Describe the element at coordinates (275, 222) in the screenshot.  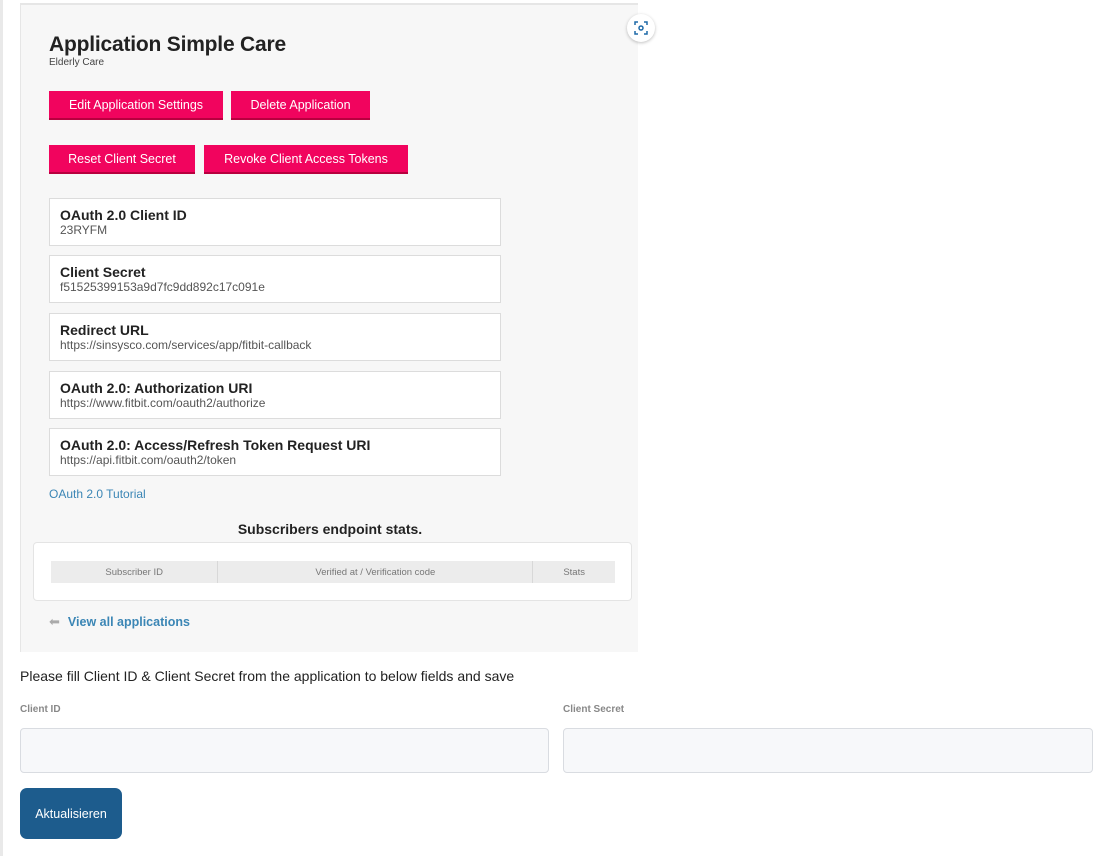
I see `client-id-box: OAuth 2.0 Client ID 23RYFM` at that location.